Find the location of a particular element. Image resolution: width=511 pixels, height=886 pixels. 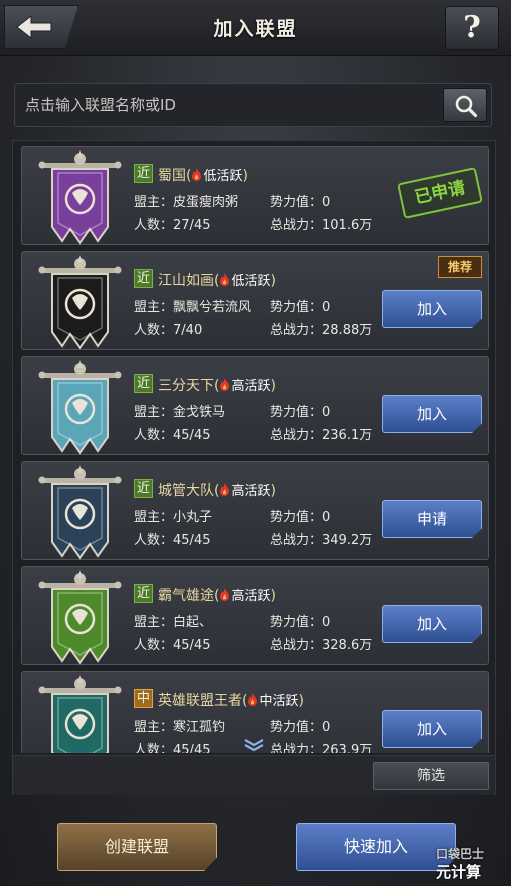

filter-button: 筛选 is located at coordinates (431, 776).